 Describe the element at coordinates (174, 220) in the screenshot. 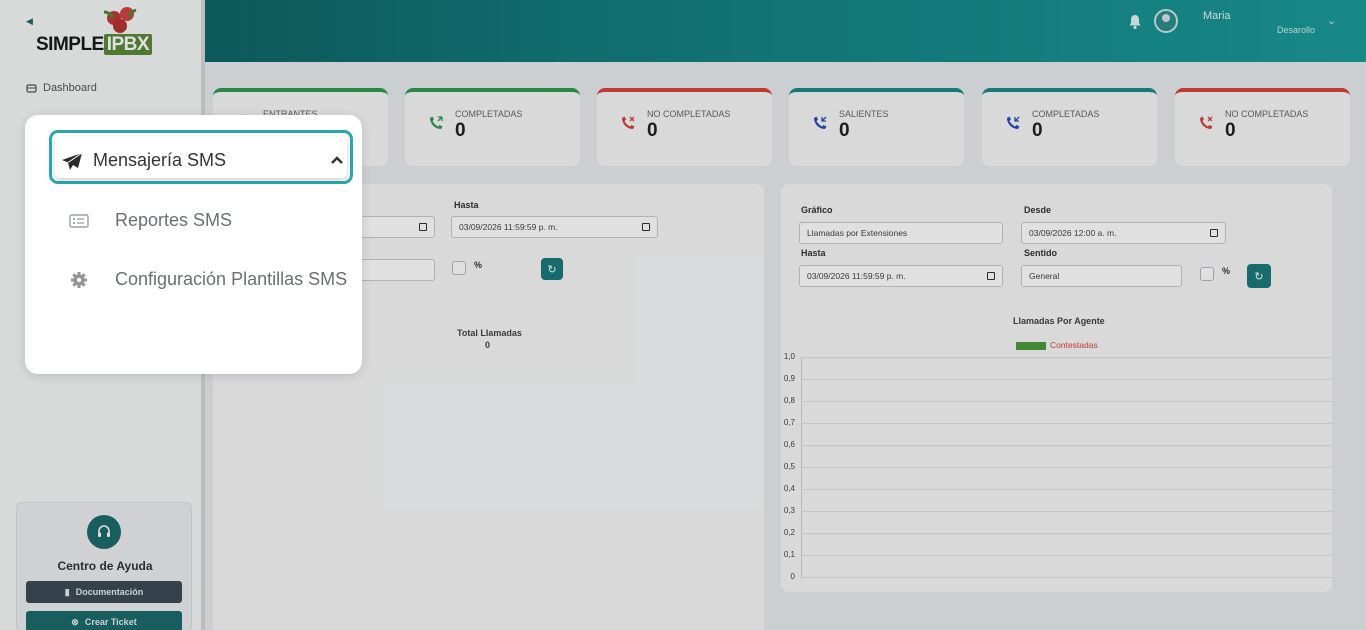

I see `menu-item-label: Reportes SMS` at that location.